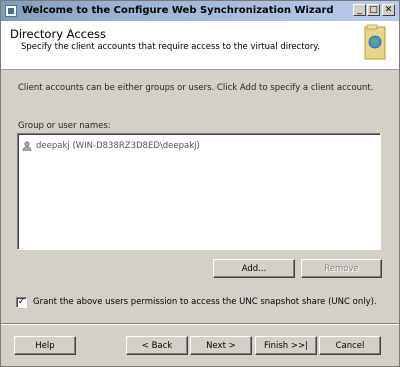  I want to click on back-button: < Back, so click(157, 345).